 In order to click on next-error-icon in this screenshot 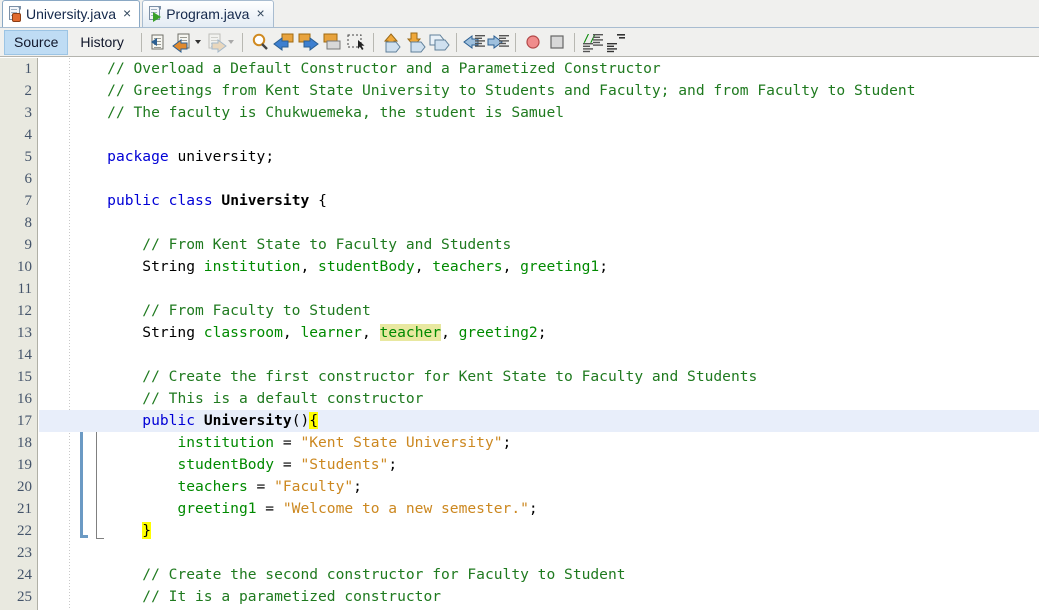, I will do `click(415, 42)`.